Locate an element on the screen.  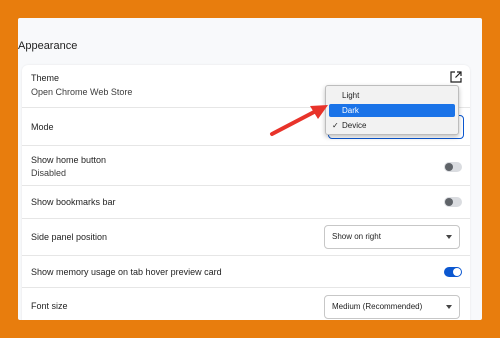
home-button-label: Show home button is located at coordinates (69, 160).